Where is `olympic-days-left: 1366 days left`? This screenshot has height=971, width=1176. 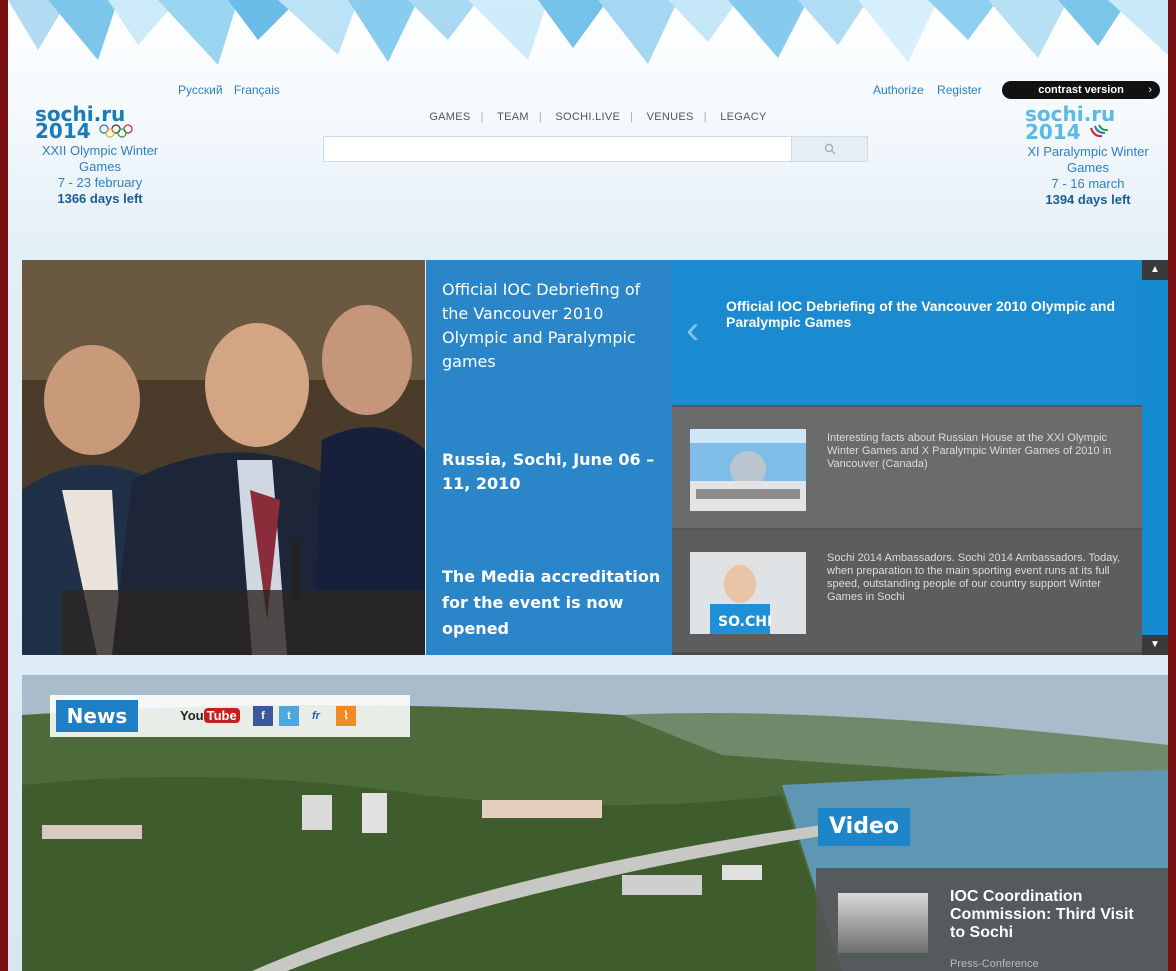 olympic-days-left: 1366 days left is located at coordinates (100, 198).